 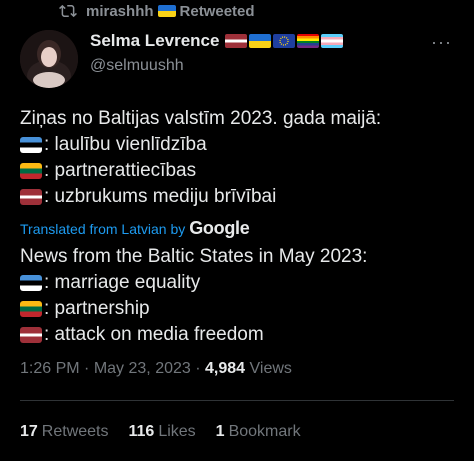 What do you see at coordinates (194, 256) in the screenshot?
I see `tweet-title-translated: News from the Baltic States in May 2023:` at bounding box center [194, 256].